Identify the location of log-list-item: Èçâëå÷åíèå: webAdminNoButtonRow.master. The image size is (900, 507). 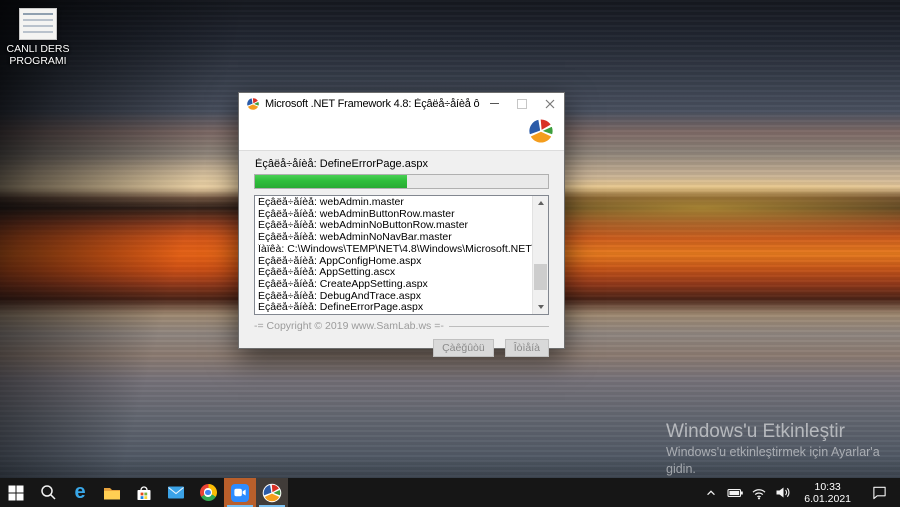
(363, 226).